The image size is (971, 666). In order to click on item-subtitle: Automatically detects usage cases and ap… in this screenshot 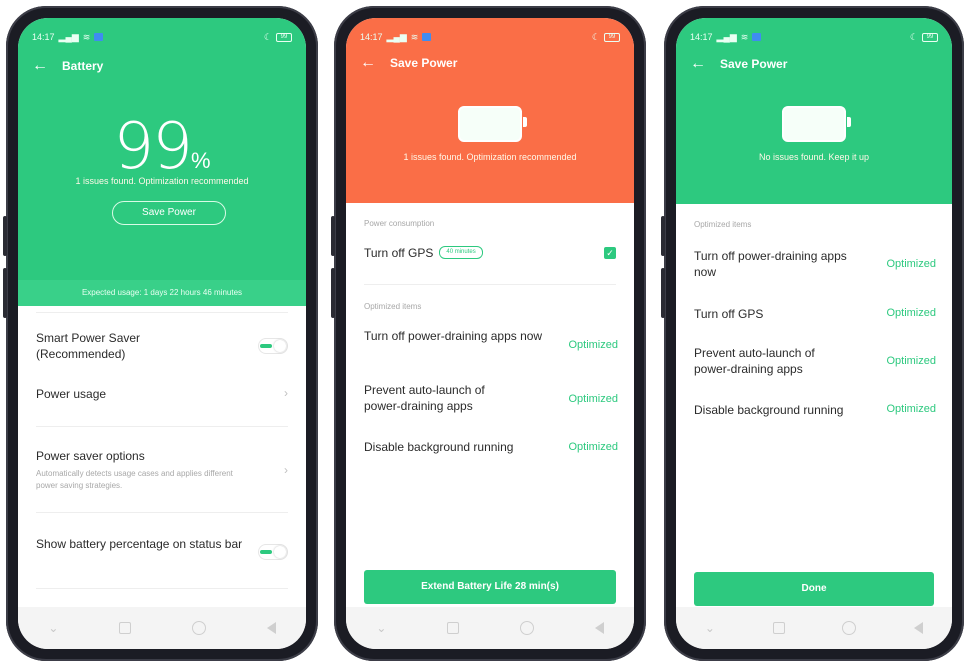, I will do `click(134, 479)`.